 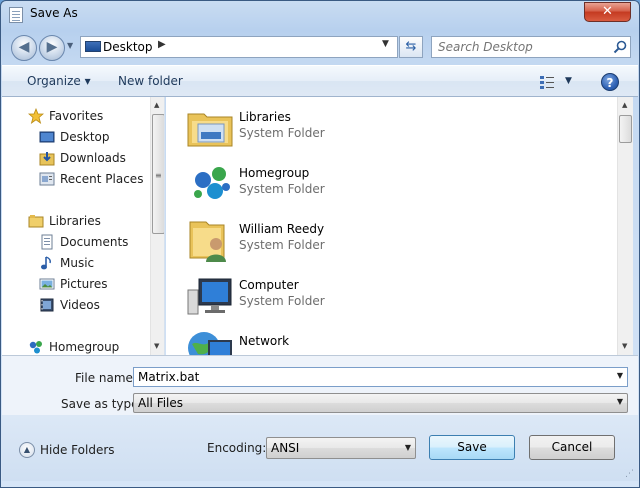 I want to click on encoding-label: Encoding:, so click(x=237, y=448).